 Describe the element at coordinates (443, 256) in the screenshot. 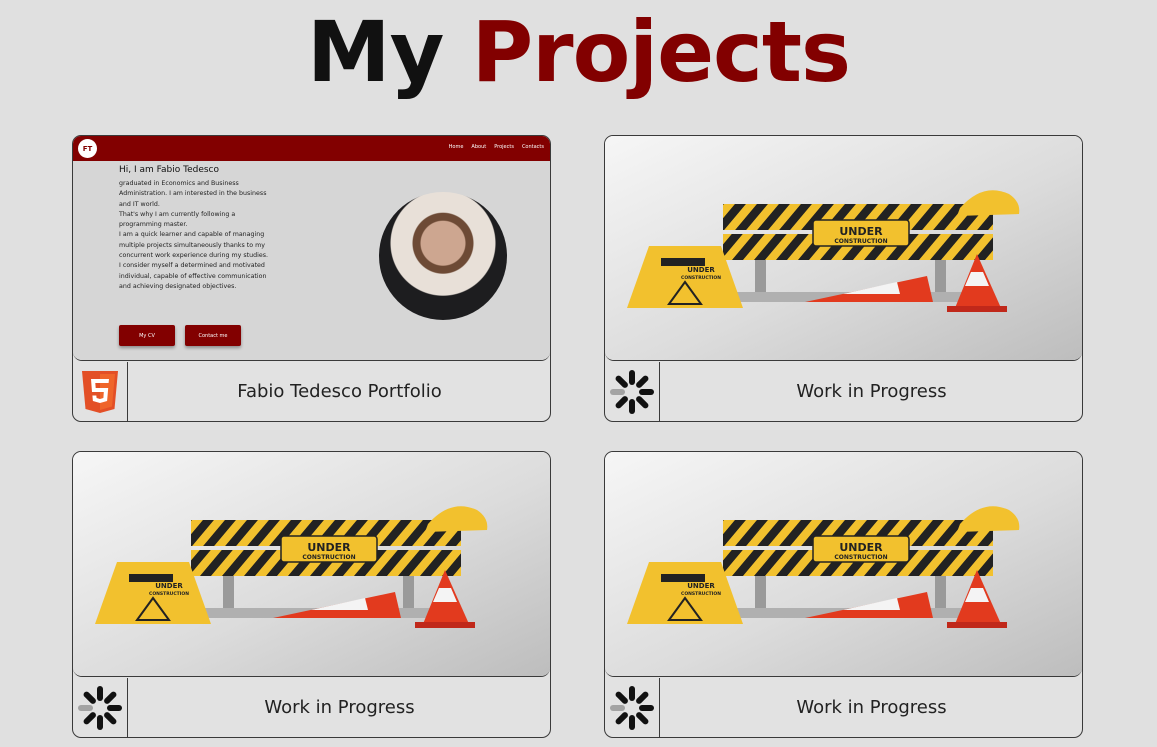

I see `profile-photo` at that location.